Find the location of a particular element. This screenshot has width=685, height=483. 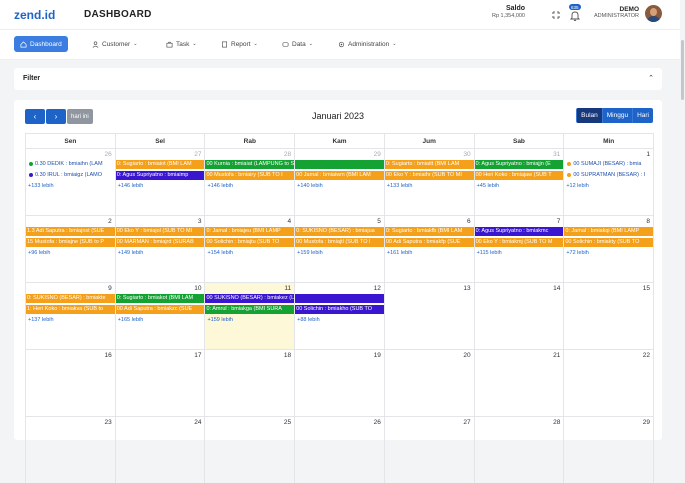

nav-task: Task ⌄ is located at coordinates (181, 44).